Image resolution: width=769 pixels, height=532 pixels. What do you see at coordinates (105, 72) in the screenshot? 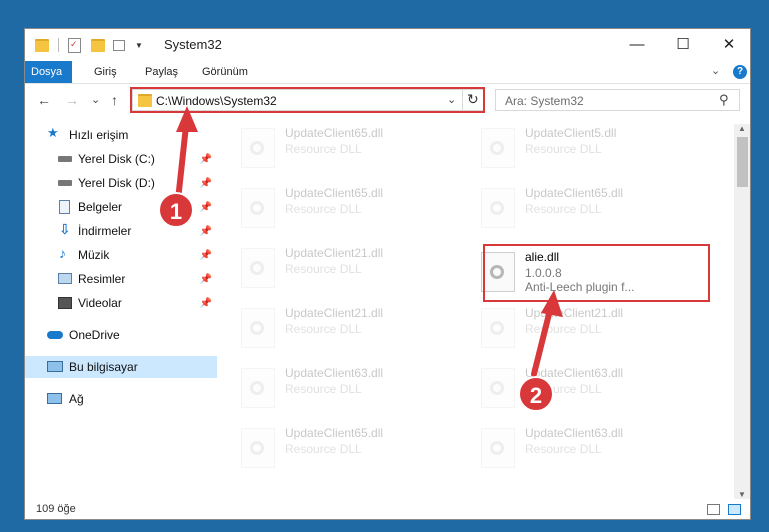
I see `tab-giris: Giriş` at bounding box center [105, 72].